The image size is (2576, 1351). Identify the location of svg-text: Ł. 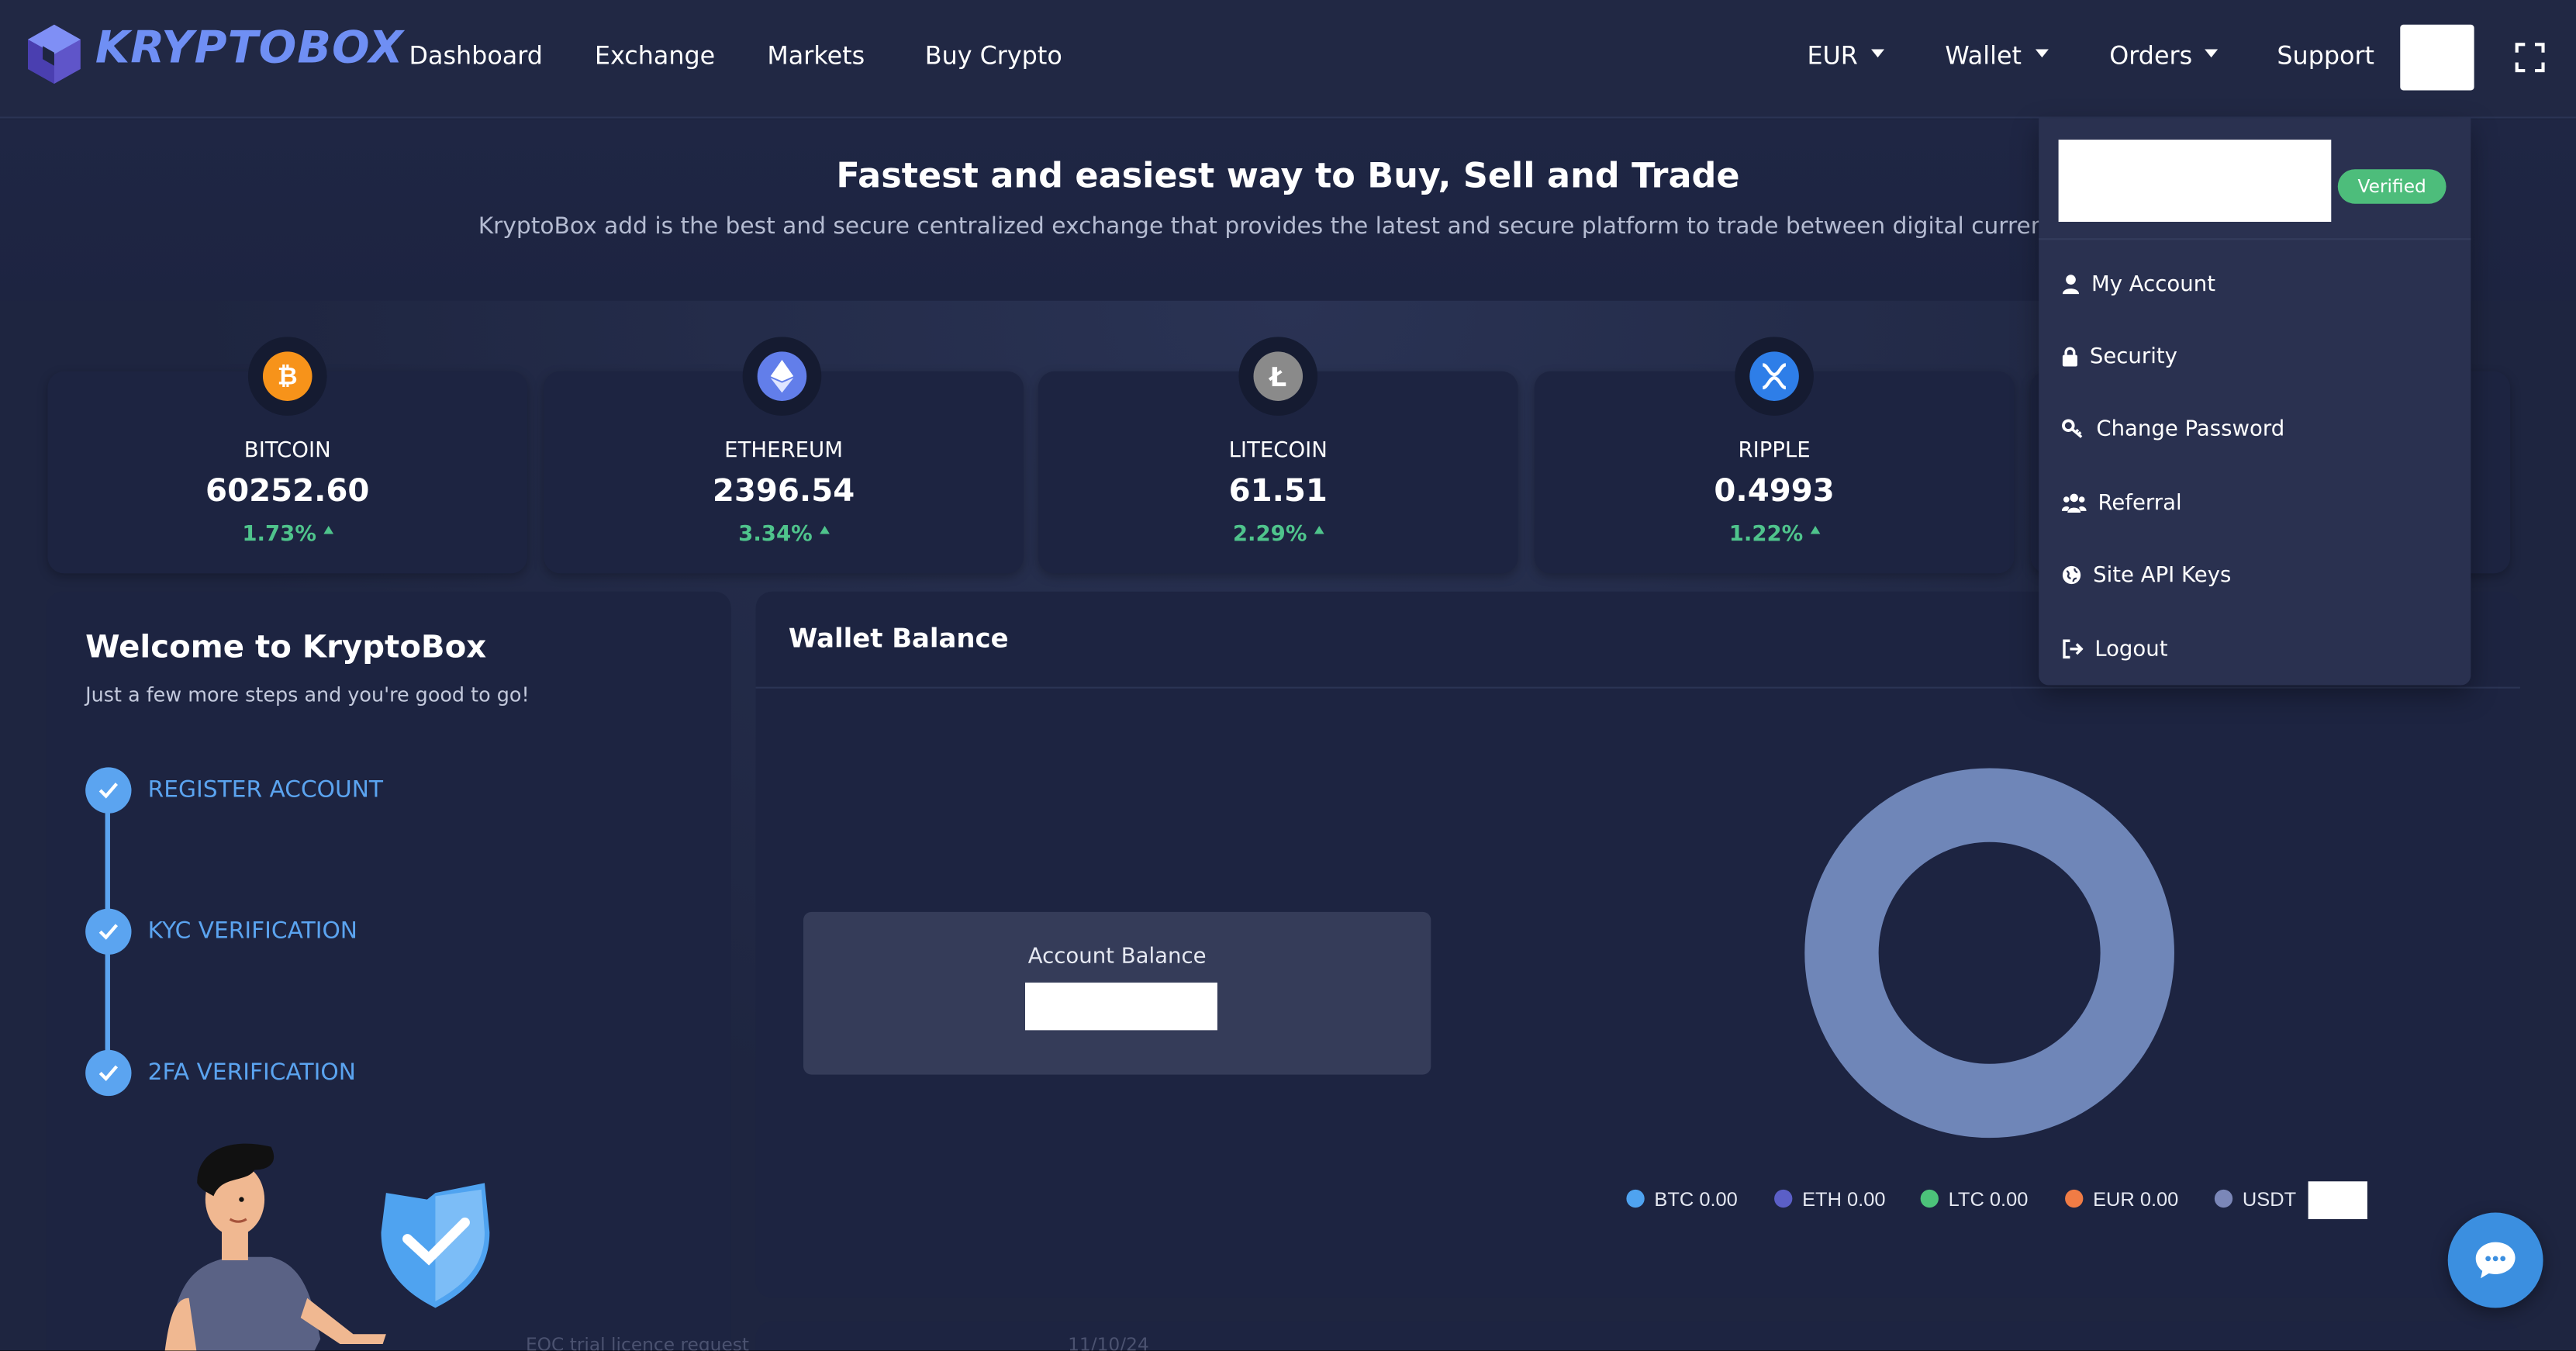
(1277, 376).